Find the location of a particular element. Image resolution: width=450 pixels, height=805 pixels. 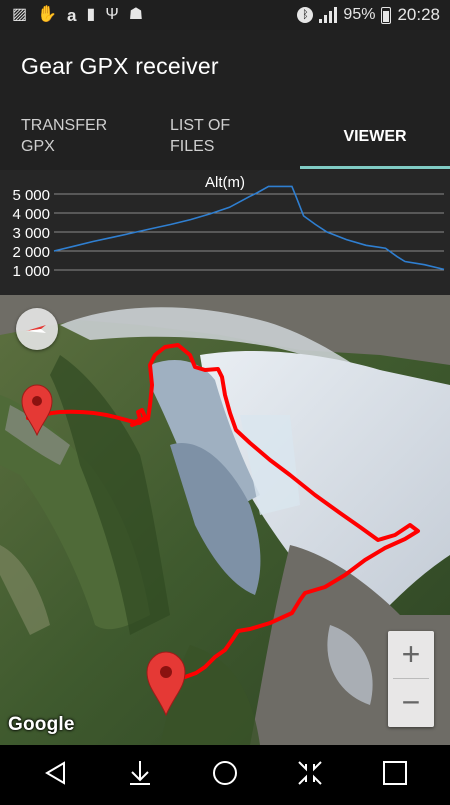

y-tick-label: 2 000 is located at coordinates (31, 252).